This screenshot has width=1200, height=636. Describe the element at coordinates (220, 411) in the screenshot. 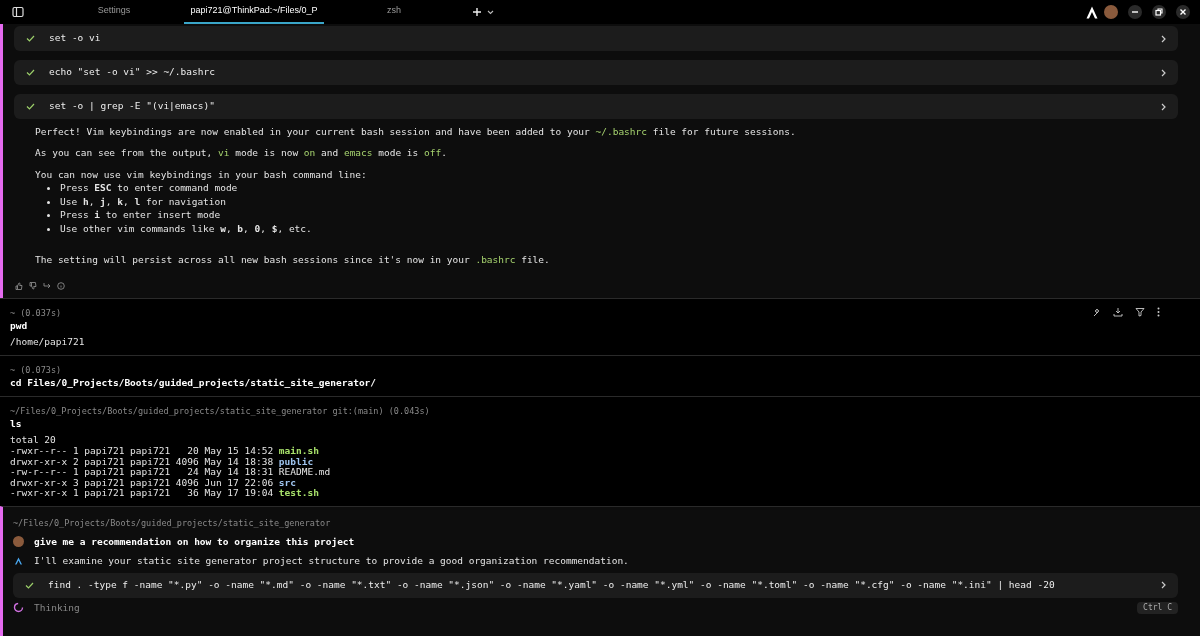

I see `prompt-info: ~/Files/0_Projects/Boots/guided_projects/static_site_generator git:(main) (0.043s)` at that location.